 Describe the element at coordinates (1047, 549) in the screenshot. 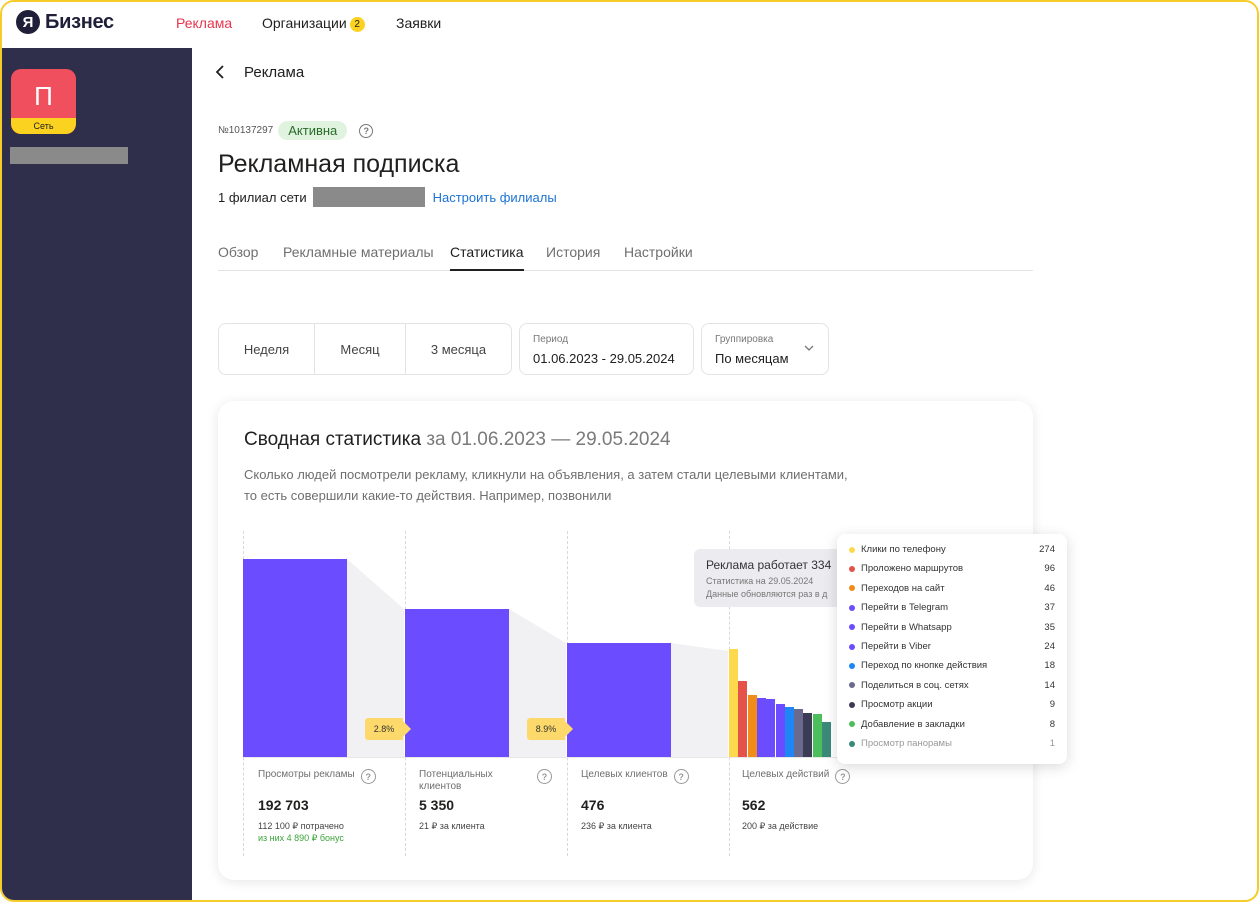

I see `legend-value: 274` at that location.